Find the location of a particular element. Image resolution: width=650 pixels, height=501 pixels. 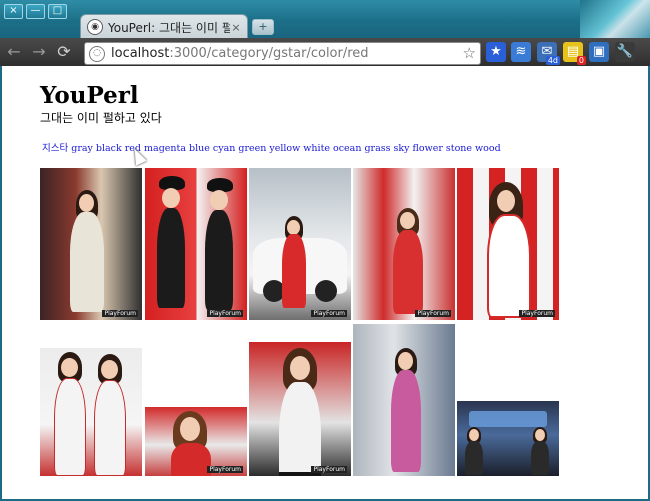

window-titlebar: × — □ ◉ YouPerl: 그대는 이미 펄하 × + is located at coordinates (325, 20).